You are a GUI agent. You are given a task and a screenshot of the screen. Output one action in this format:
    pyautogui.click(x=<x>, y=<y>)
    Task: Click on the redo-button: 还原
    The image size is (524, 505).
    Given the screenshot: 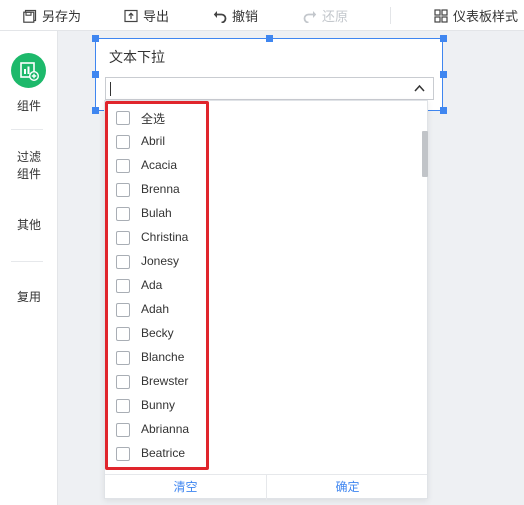 What is the action you would take?
    pyautogui.click(x=325, y=15)
    